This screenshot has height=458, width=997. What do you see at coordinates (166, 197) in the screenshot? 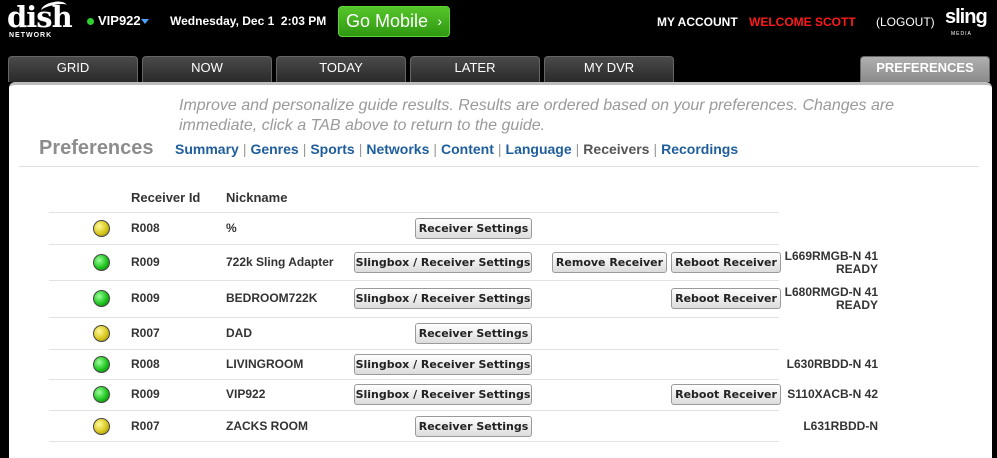
I see `column-header-receiver-id: Receiver Id` at bounding box center [166, 197].